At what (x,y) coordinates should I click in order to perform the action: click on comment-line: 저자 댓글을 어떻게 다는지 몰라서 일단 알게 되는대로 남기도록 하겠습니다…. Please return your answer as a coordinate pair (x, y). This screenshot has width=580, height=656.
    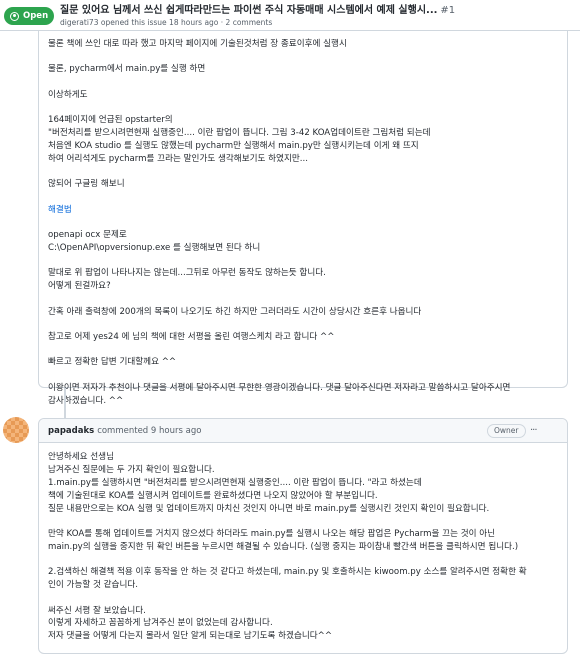
    Looking at the image, I should click on (190, 636).